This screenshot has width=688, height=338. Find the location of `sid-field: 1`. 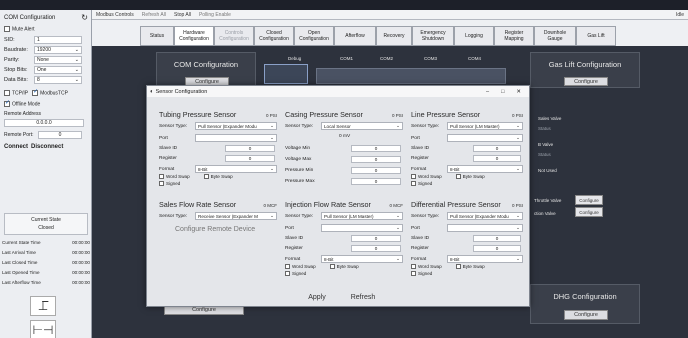

sid-field: 1 is located at coordinates (58, 39).